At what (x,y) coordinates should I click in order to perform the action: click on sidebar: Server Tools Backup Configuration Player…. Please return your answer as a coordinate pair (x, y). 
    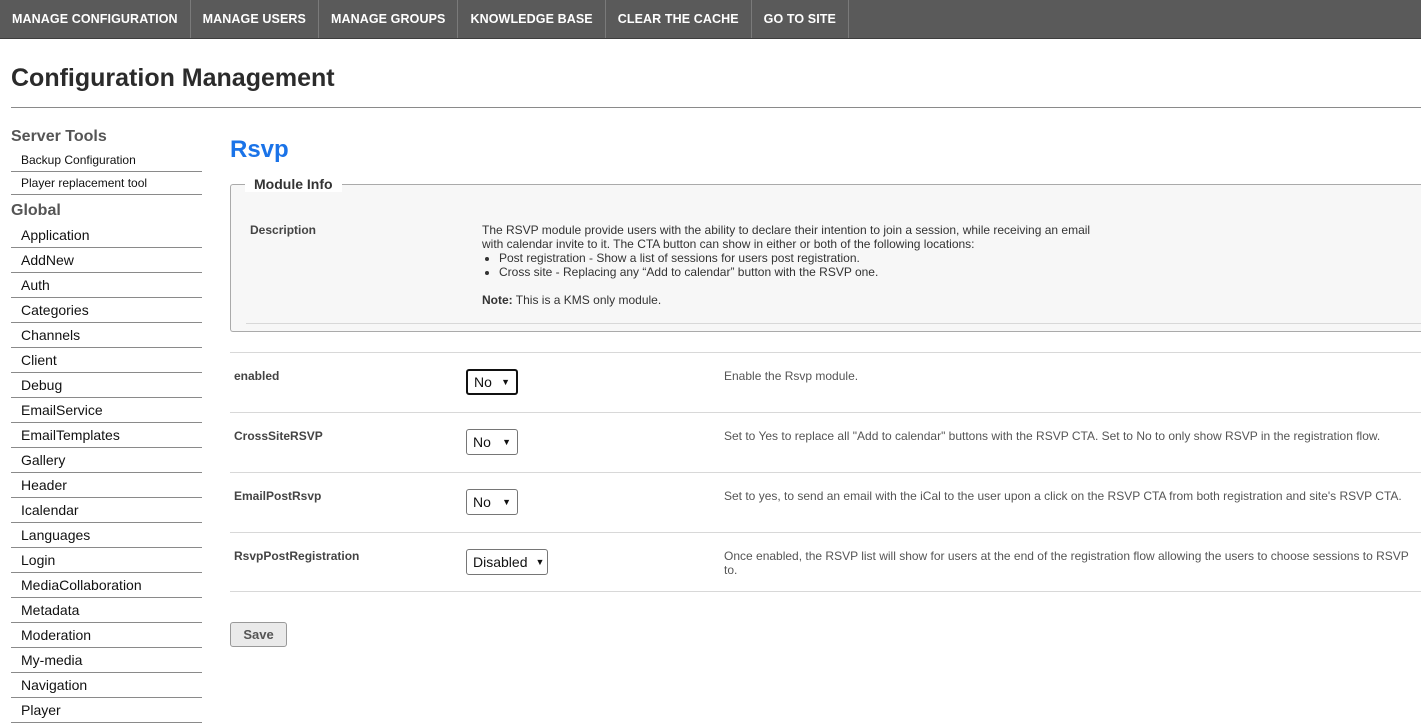
    Looking at the image, I should click on (106, 415).